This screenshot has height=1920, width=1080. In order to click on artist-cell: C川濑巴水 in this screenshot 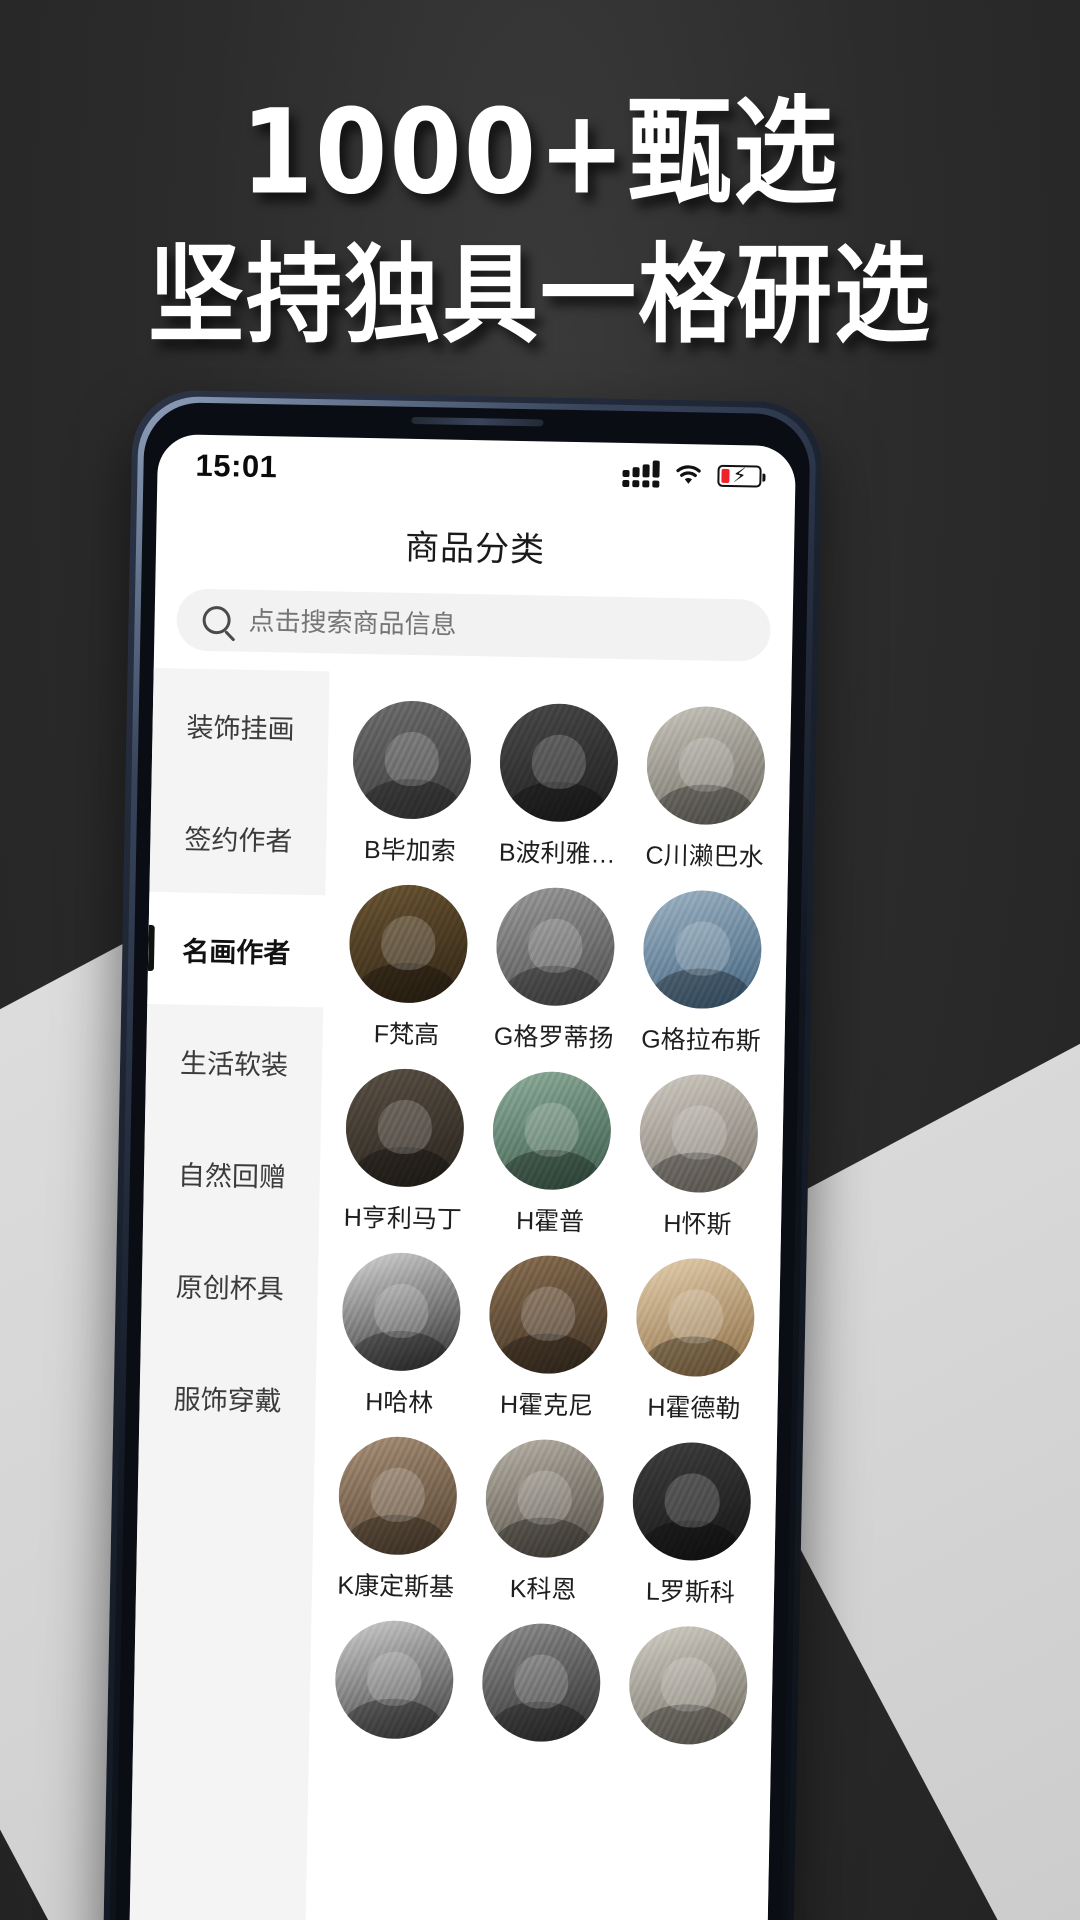, I will do `click(706, 783)`.